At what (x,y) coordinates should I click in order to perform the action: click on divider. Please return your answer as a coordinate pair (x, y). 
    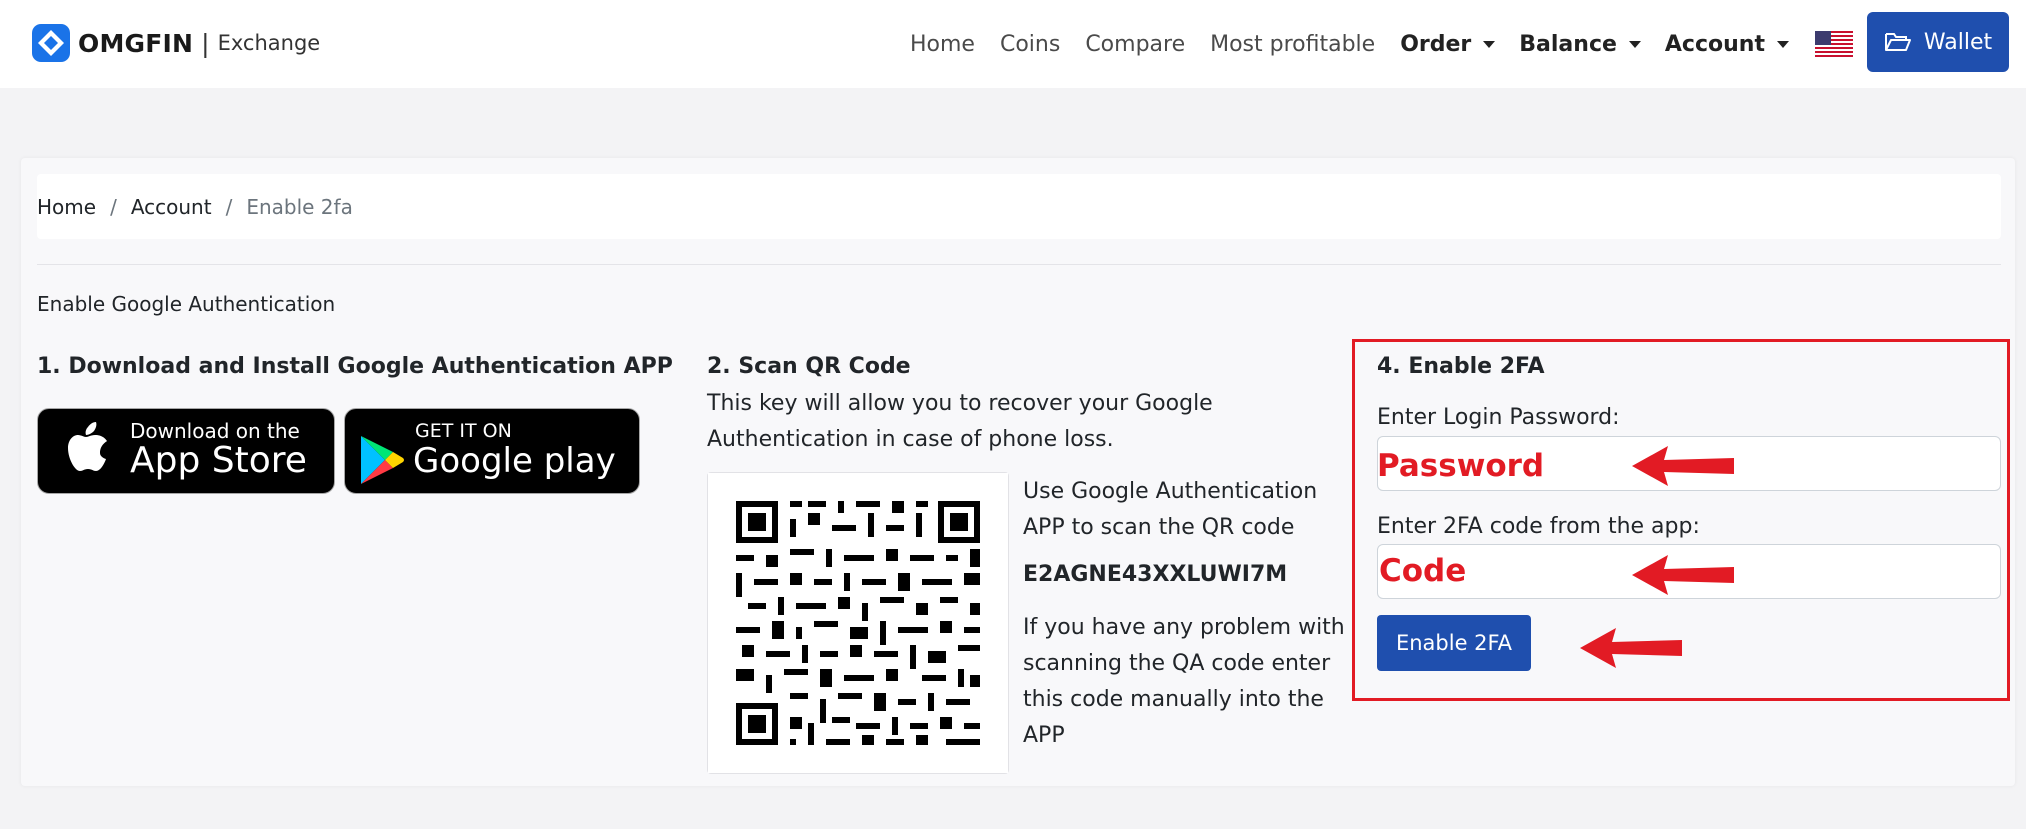
    Looking at the image, I should click on (1019, 264).